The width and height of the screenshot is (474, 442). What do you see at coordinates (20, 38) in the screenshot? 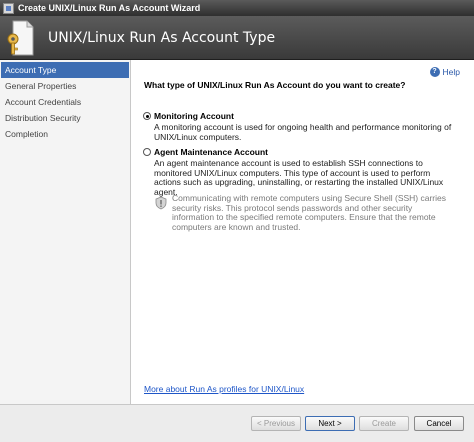
I see `key-document-icon` at bounding box center [20, 38].